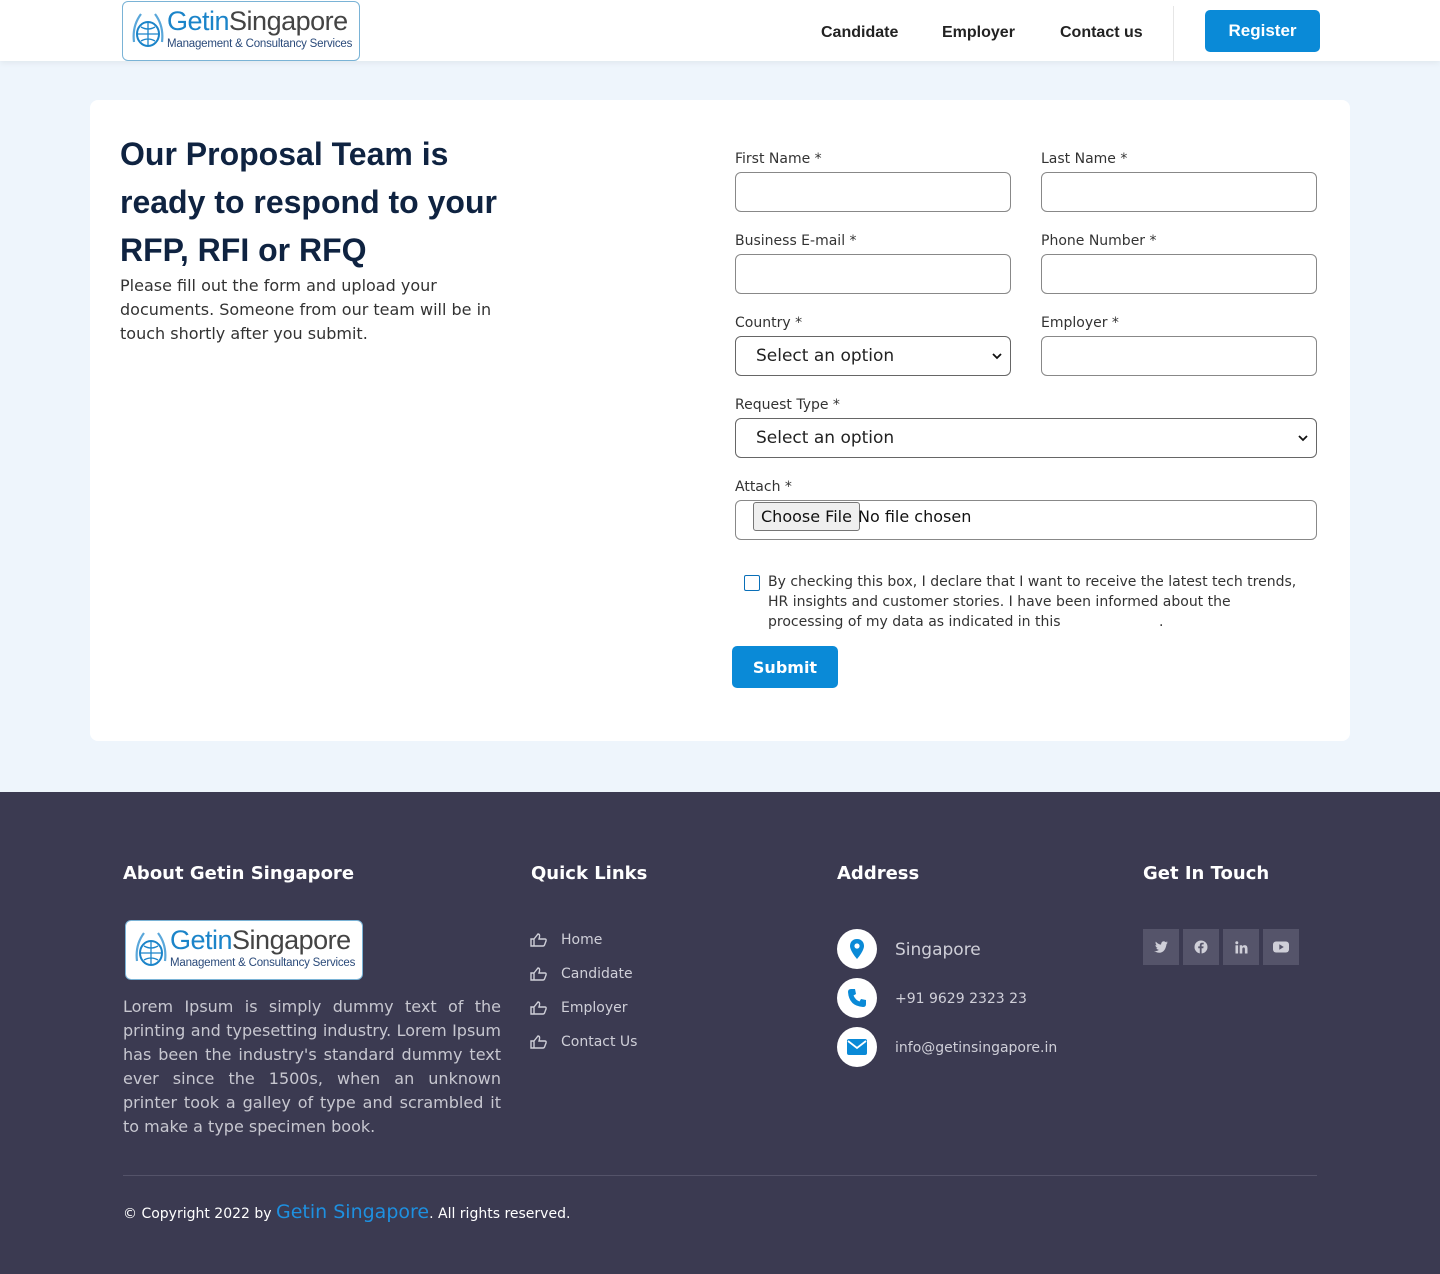  I want to click on address-heading: Address, so click(878, 873).